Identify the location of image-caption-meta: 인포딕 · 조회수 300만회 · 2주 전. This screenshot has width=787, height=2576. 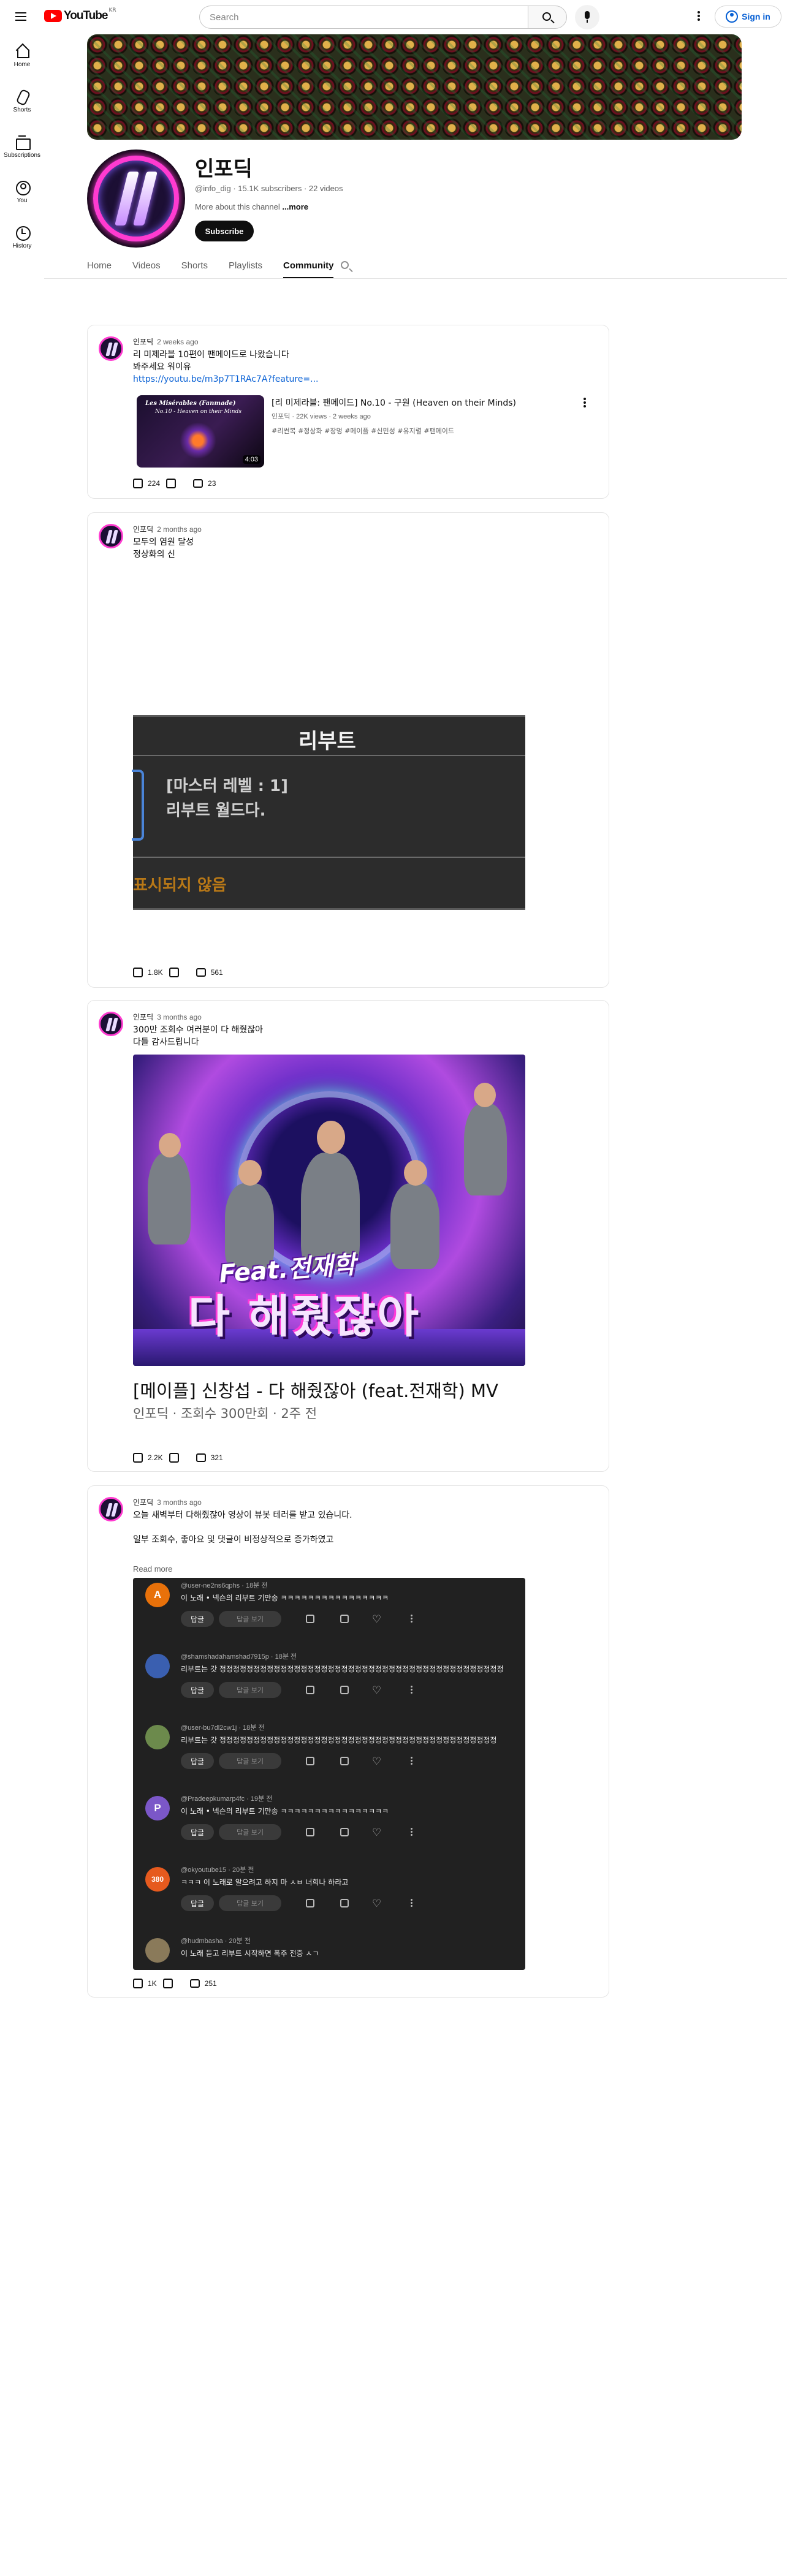
(225, 1413).